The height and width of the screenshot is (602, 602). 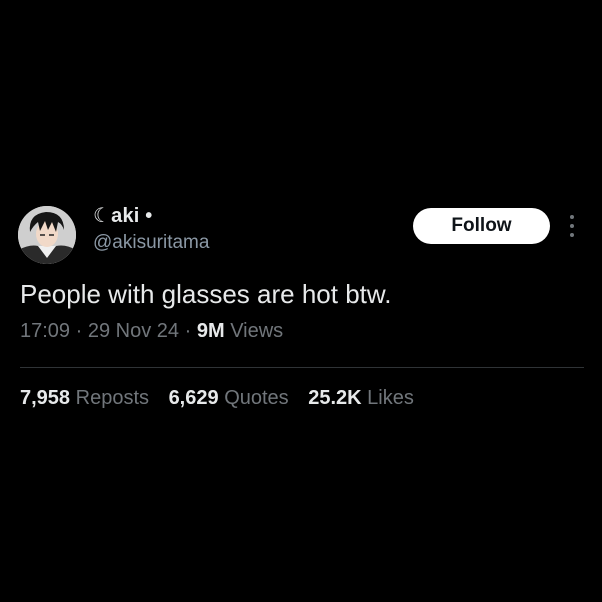 I want to click on engagement-stats: 7,958 Reposts 6,629 Quotes 25.2K Likes, so click(x=224, y=398).